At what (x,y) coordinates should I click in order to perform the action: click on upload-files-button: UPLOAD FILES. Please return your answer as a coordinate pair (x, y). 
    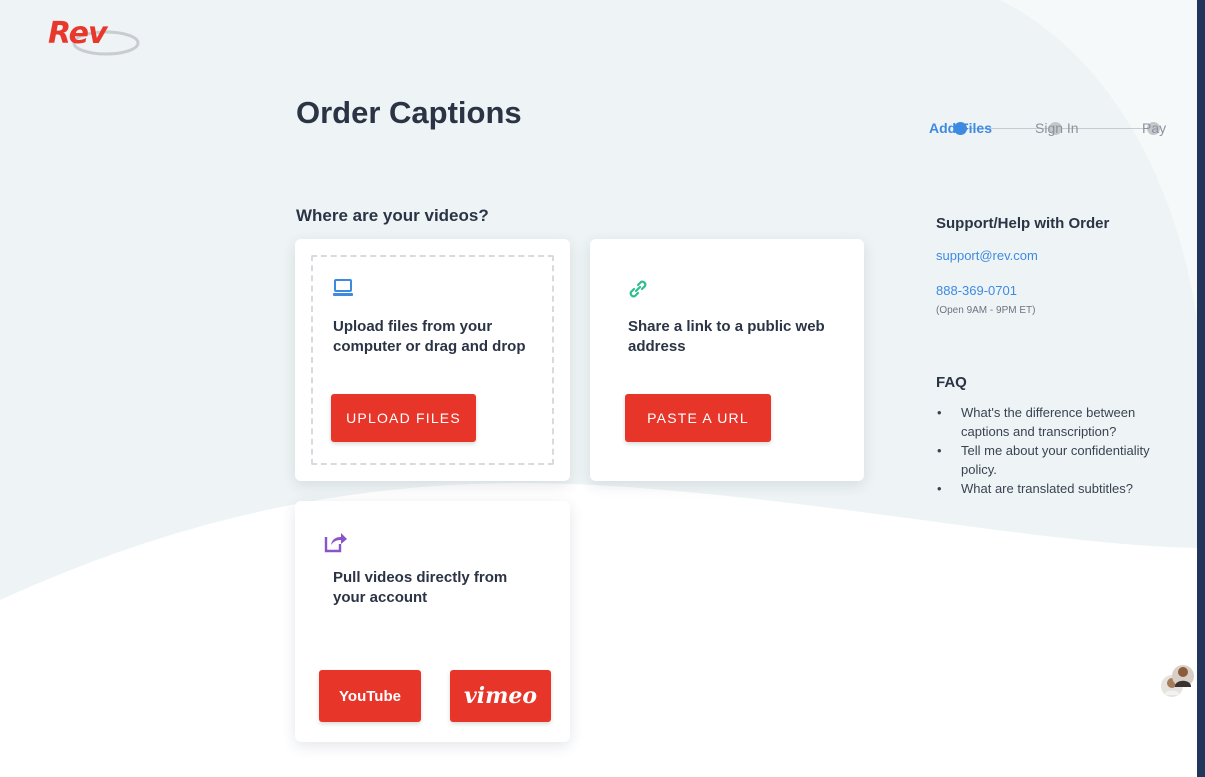
    Looking at the image, I should click on (403, 418).